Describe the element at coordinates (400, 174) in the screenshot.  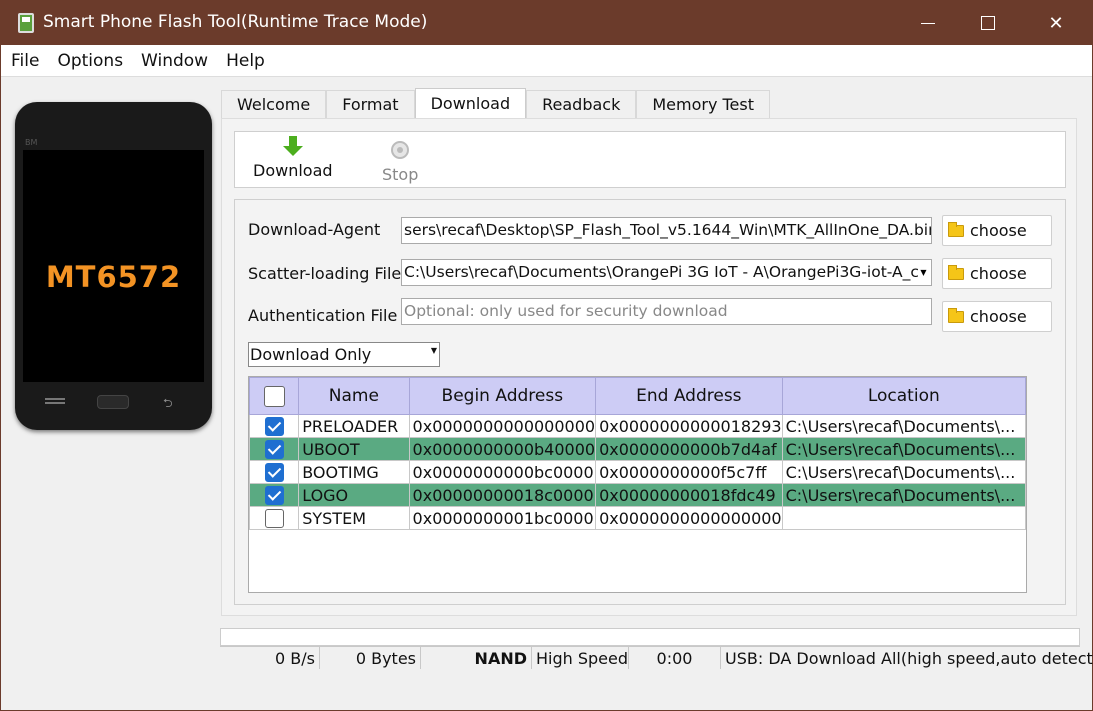
I see `stop-button-label: Stop` at that location.